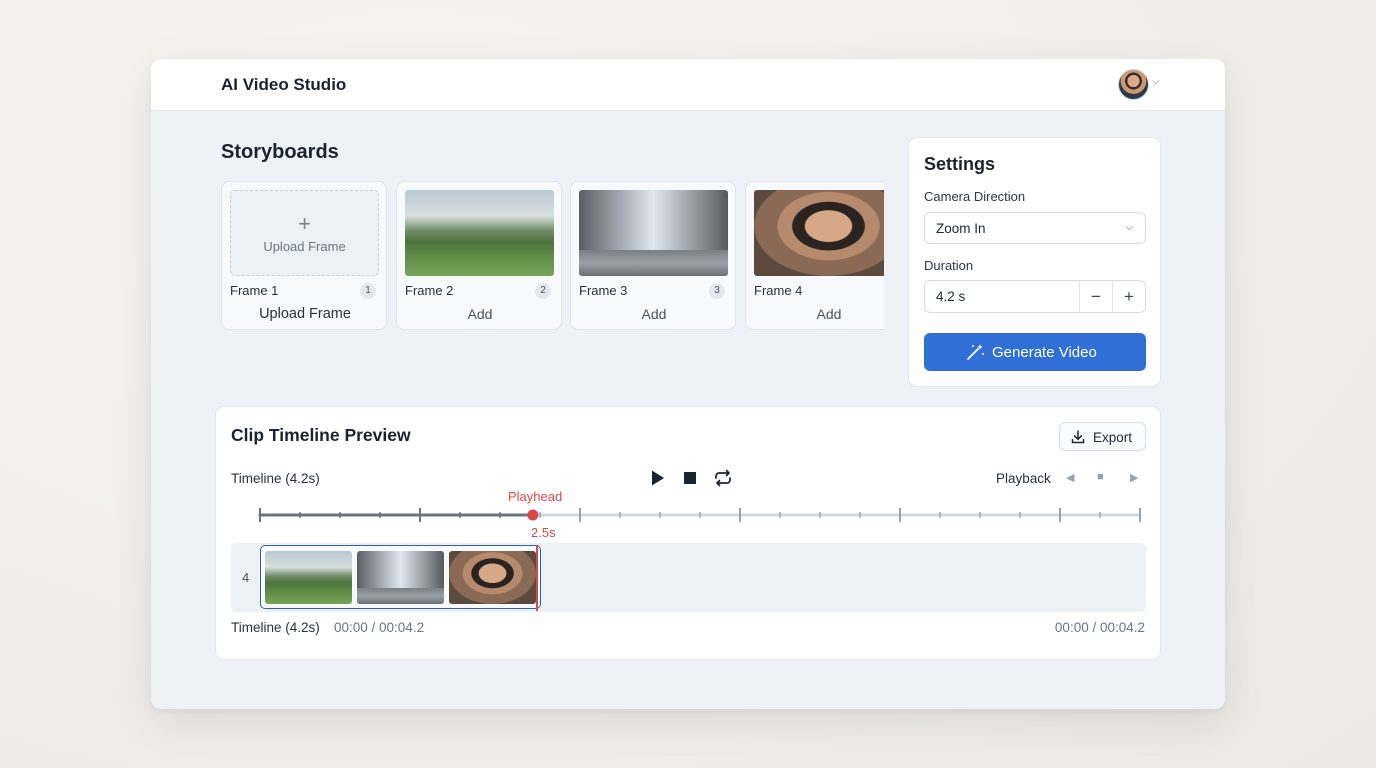 The height and width of the screenshot is (768, 1376). Describe the element at coordinates (949, 265) in the screenshot. I see `duration-label: Duration` at that location.